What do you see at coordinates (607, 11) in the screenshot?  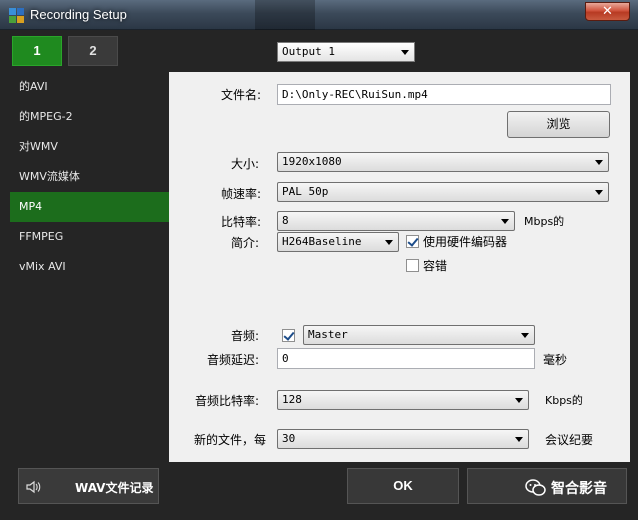 I see `close-button: ✕` at bounding box center [607, 11].